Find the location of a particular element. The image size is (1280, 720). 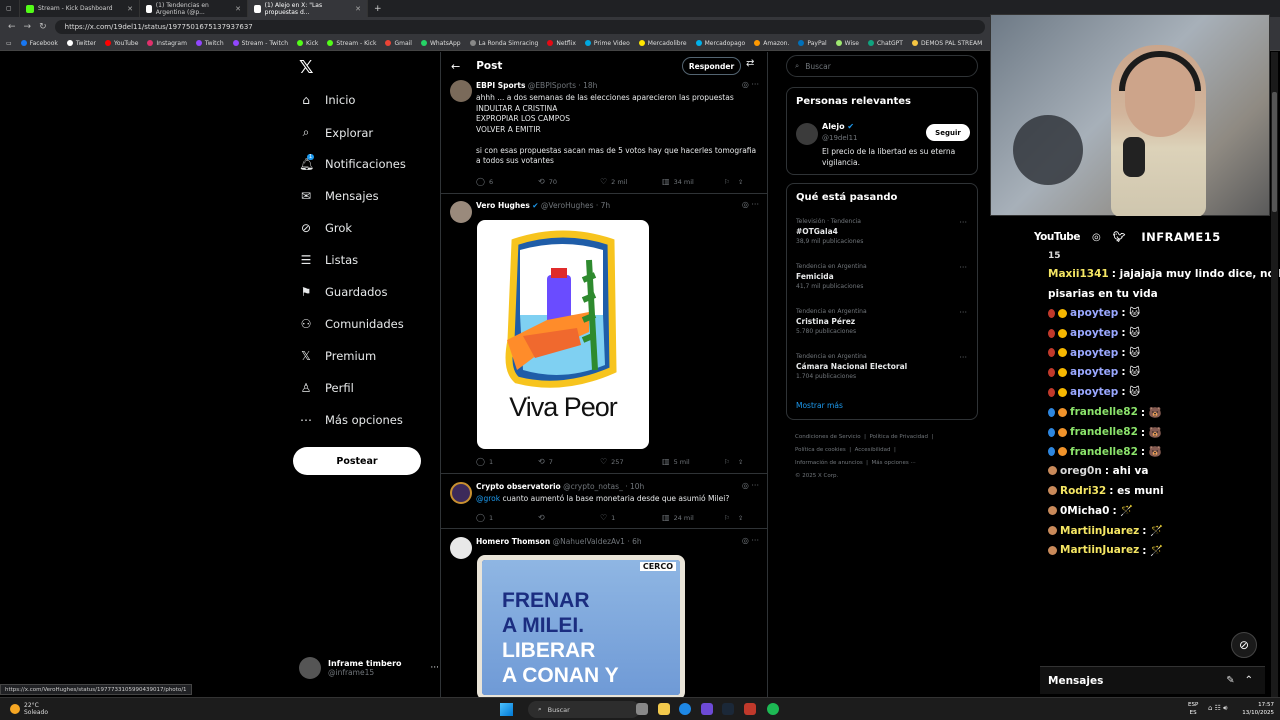

file-explorer-icon is located at coordinates (664, 709).